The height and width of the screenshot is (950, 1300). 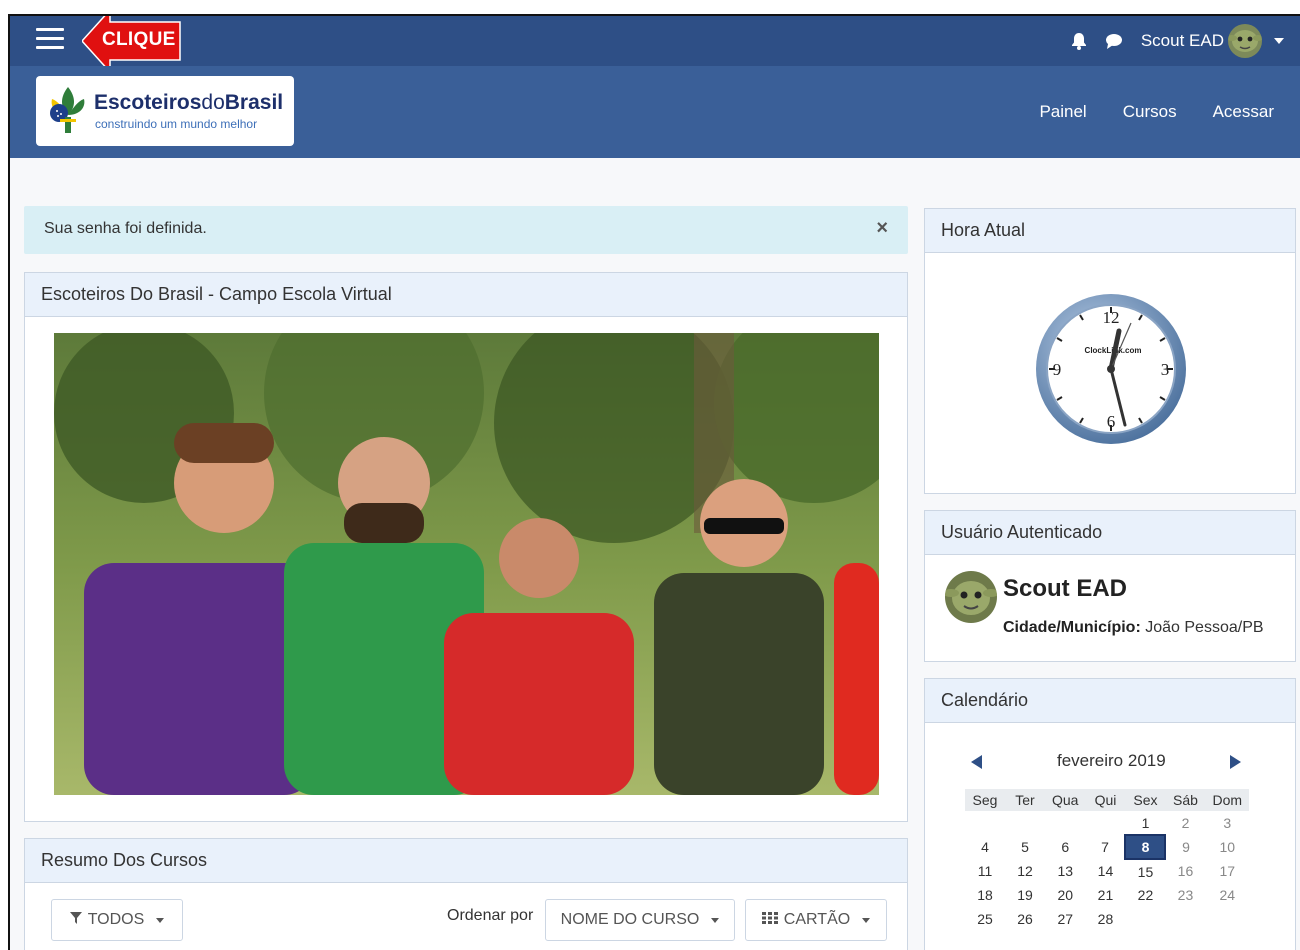 What do you see at coordinates (640, 920) in the screenshot?
I see `sort-dropdown: NOME DO CURSO` at bounding box center [640, 920].